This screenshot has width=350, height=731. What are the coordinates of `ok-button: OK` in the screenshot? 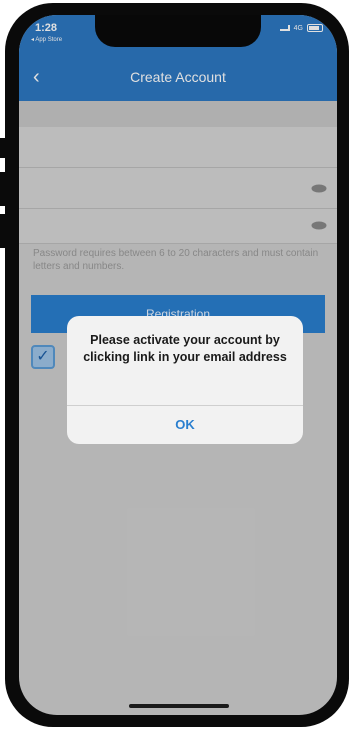 It's located at (185, 425).